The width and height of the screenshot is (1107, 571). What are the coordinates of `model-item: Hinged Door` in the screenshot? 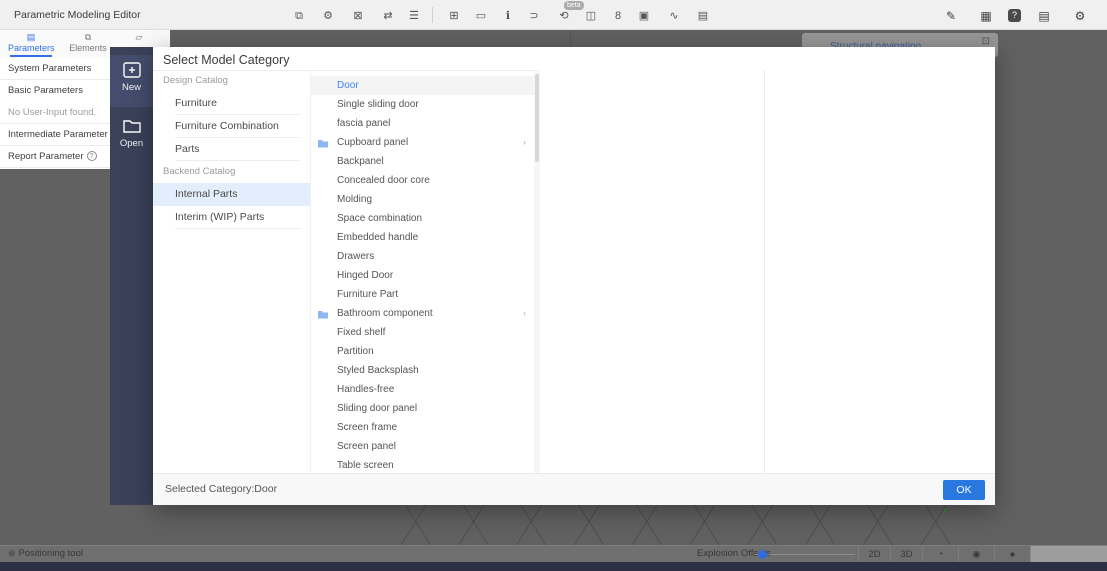 It's located at (422, 275).